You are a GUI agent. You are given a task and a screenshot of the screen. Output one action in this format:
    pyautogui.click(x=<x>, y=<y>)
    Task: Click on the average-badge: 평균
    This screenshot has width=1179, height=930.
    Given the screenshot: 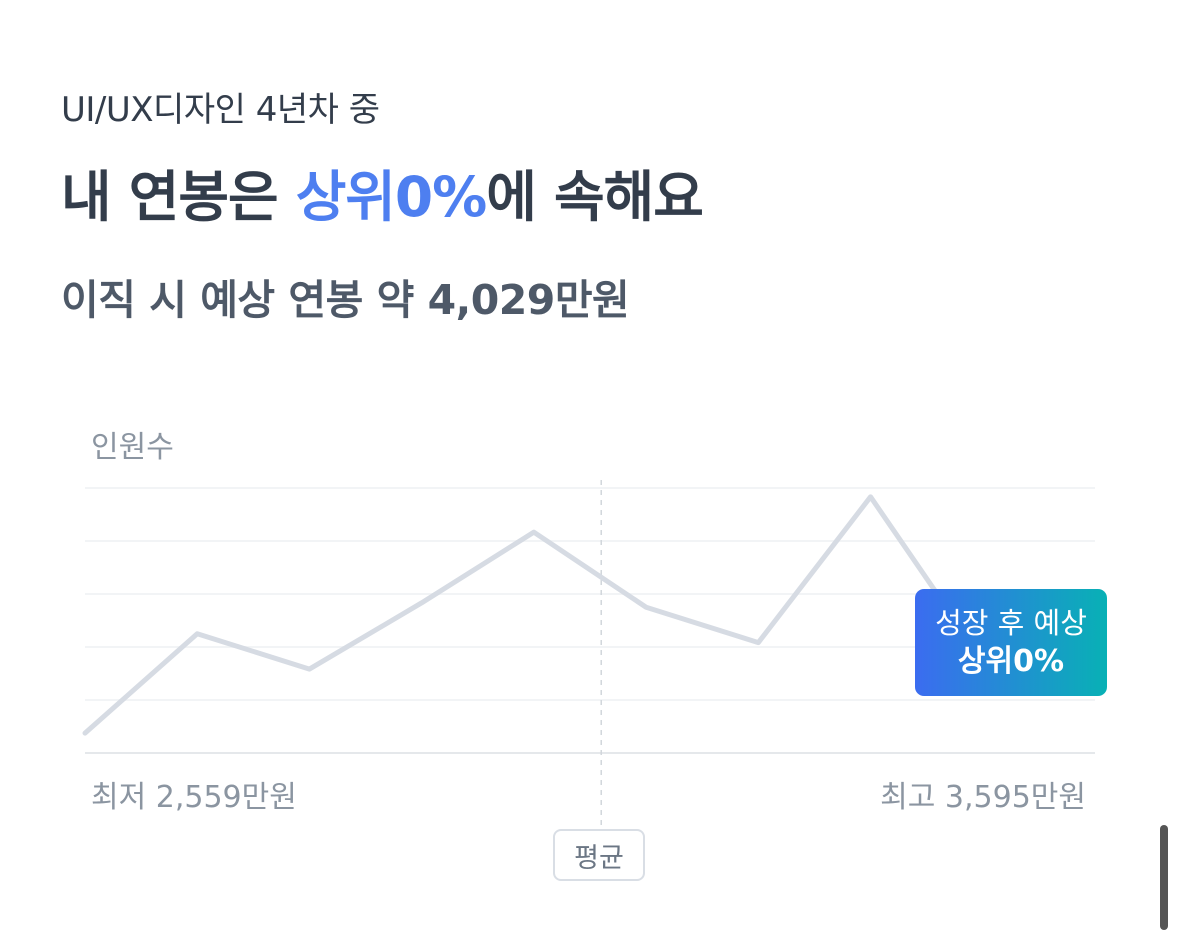 What is the action you would take?
    pyautogui.click(x=599, y=855)
    